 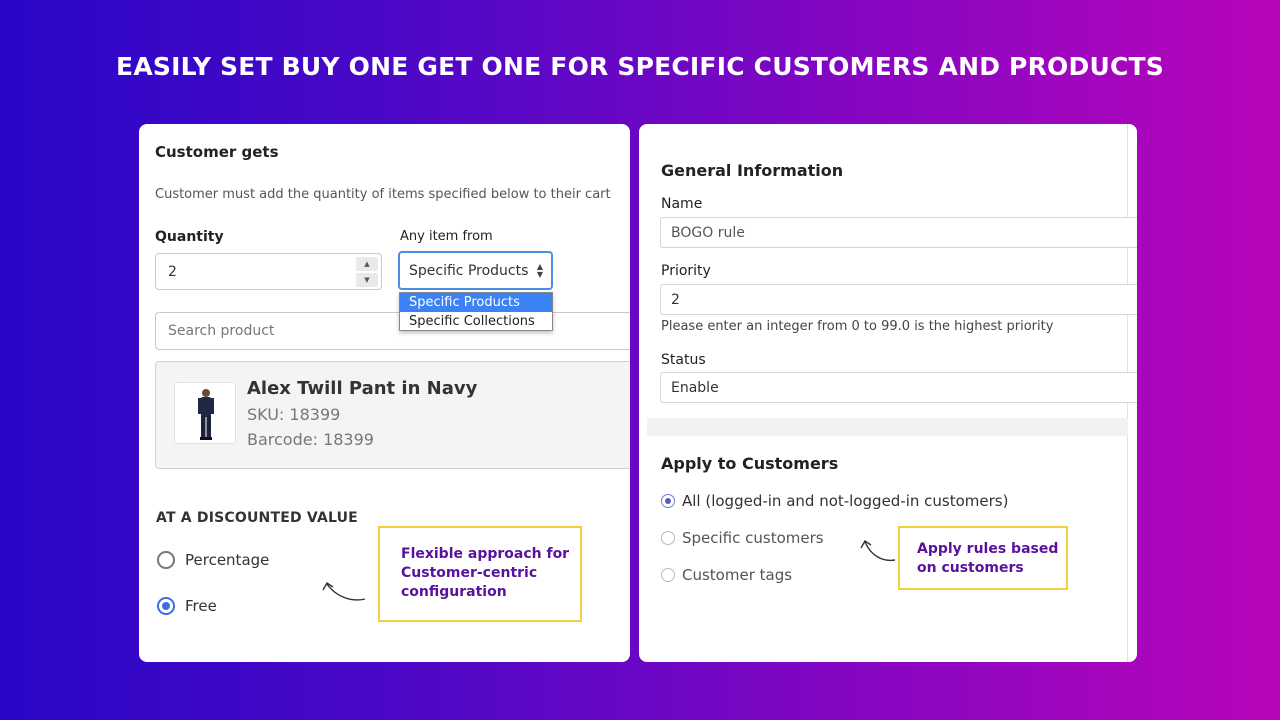 What do you see at coordinates (166, 560) in the screenshot?
I see `radio-percentage` at bounding box center [166, 560].